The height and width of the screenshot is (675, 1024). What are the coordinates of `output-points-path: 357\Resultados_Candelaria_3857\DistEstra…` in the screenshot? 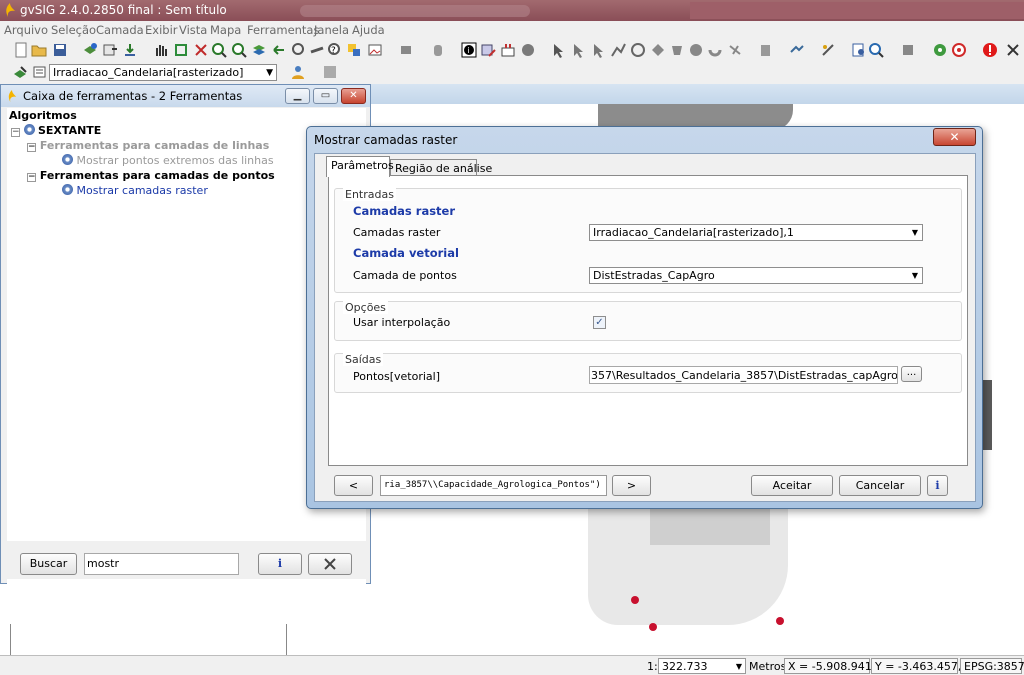 It's located at (743, 375).